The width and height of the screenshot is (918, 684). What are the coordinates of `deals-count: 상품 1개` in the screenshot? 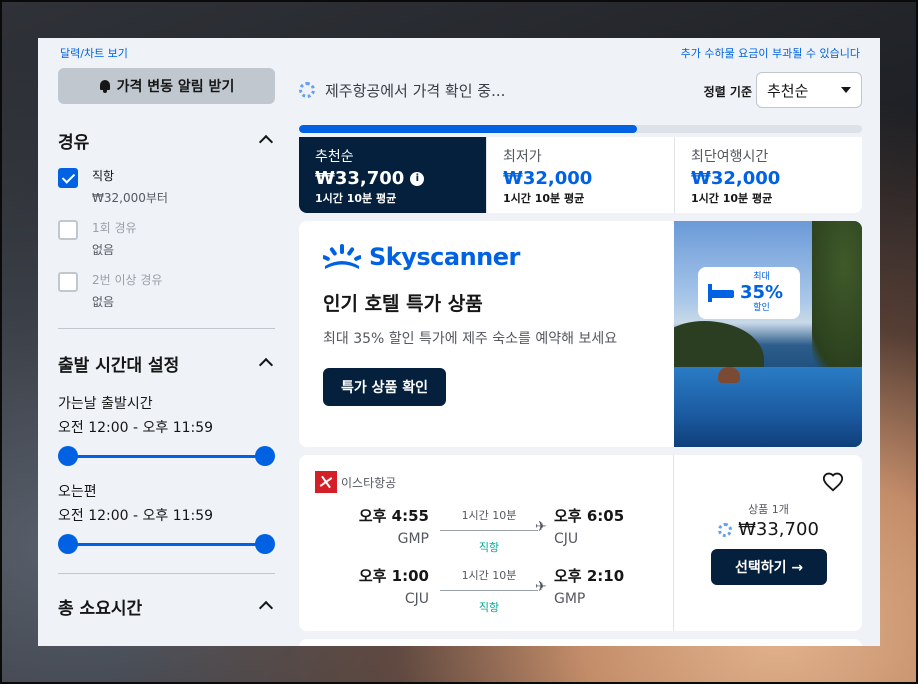 It's located at (768, 509).